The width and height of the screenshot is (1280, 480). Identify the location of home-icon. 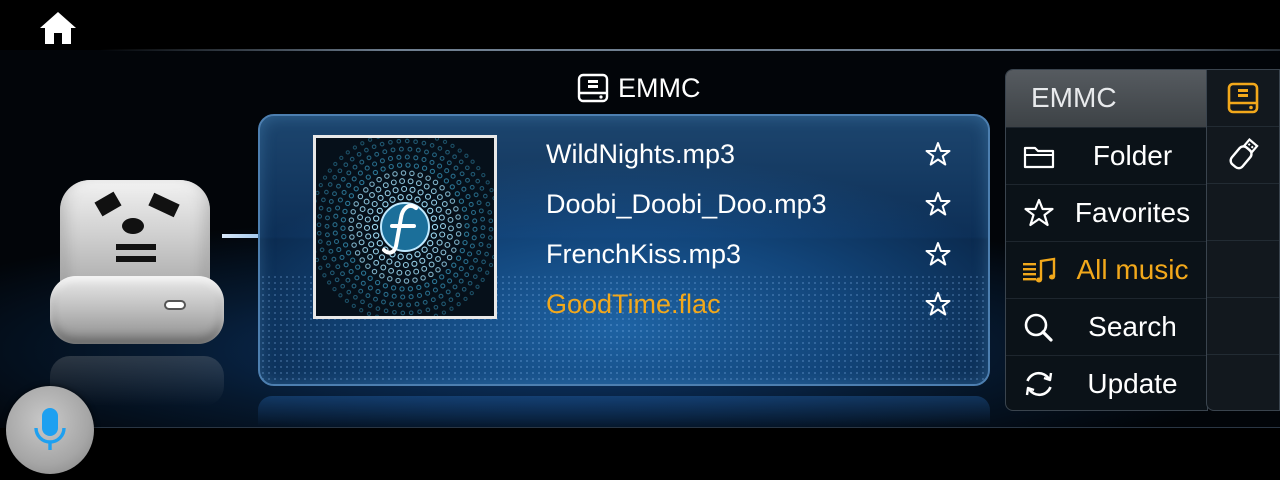
(58, 28).